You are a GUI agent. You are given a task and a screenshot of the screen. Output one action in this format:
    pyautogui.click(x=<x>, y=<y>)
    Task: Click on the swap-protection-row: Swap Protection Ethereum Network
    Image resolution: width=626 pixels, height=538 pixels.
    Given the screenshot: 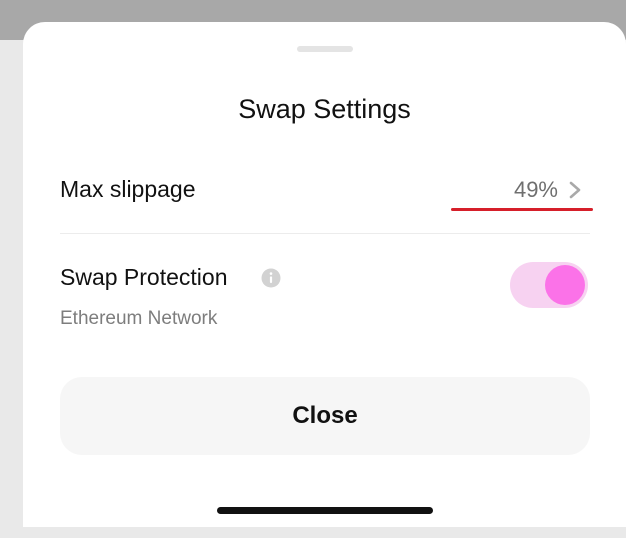 What is the action you would take?
    pyautogui.click(x=324, y=294)
    